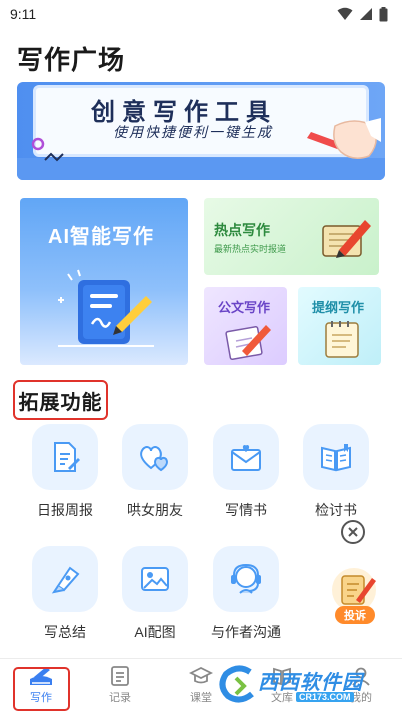  Describe the element at coordinates (106, 308) in the screenshot. I see `ai-document-pen-icon` at that location.